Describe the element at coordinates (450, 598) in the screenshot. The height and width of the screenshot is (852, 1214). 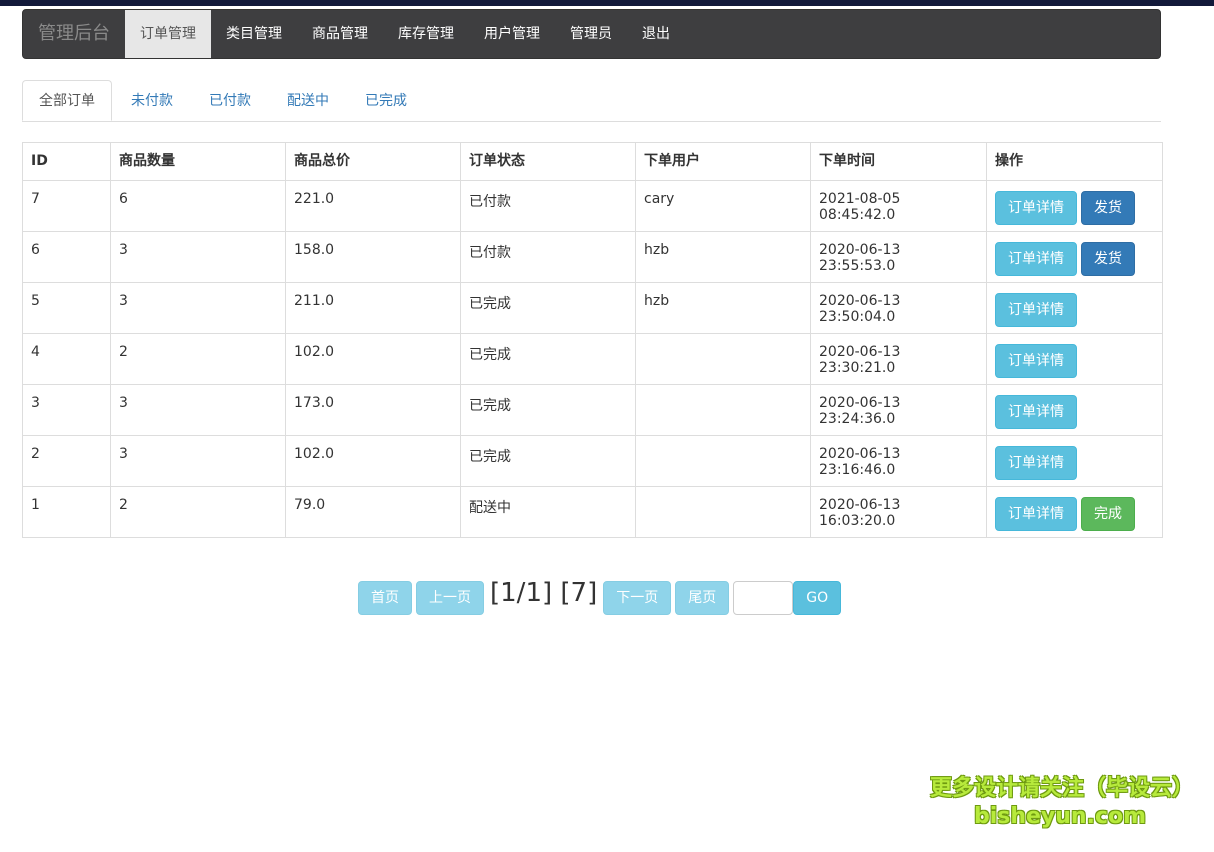
I see `prev-page-button: 上一页` at that location.